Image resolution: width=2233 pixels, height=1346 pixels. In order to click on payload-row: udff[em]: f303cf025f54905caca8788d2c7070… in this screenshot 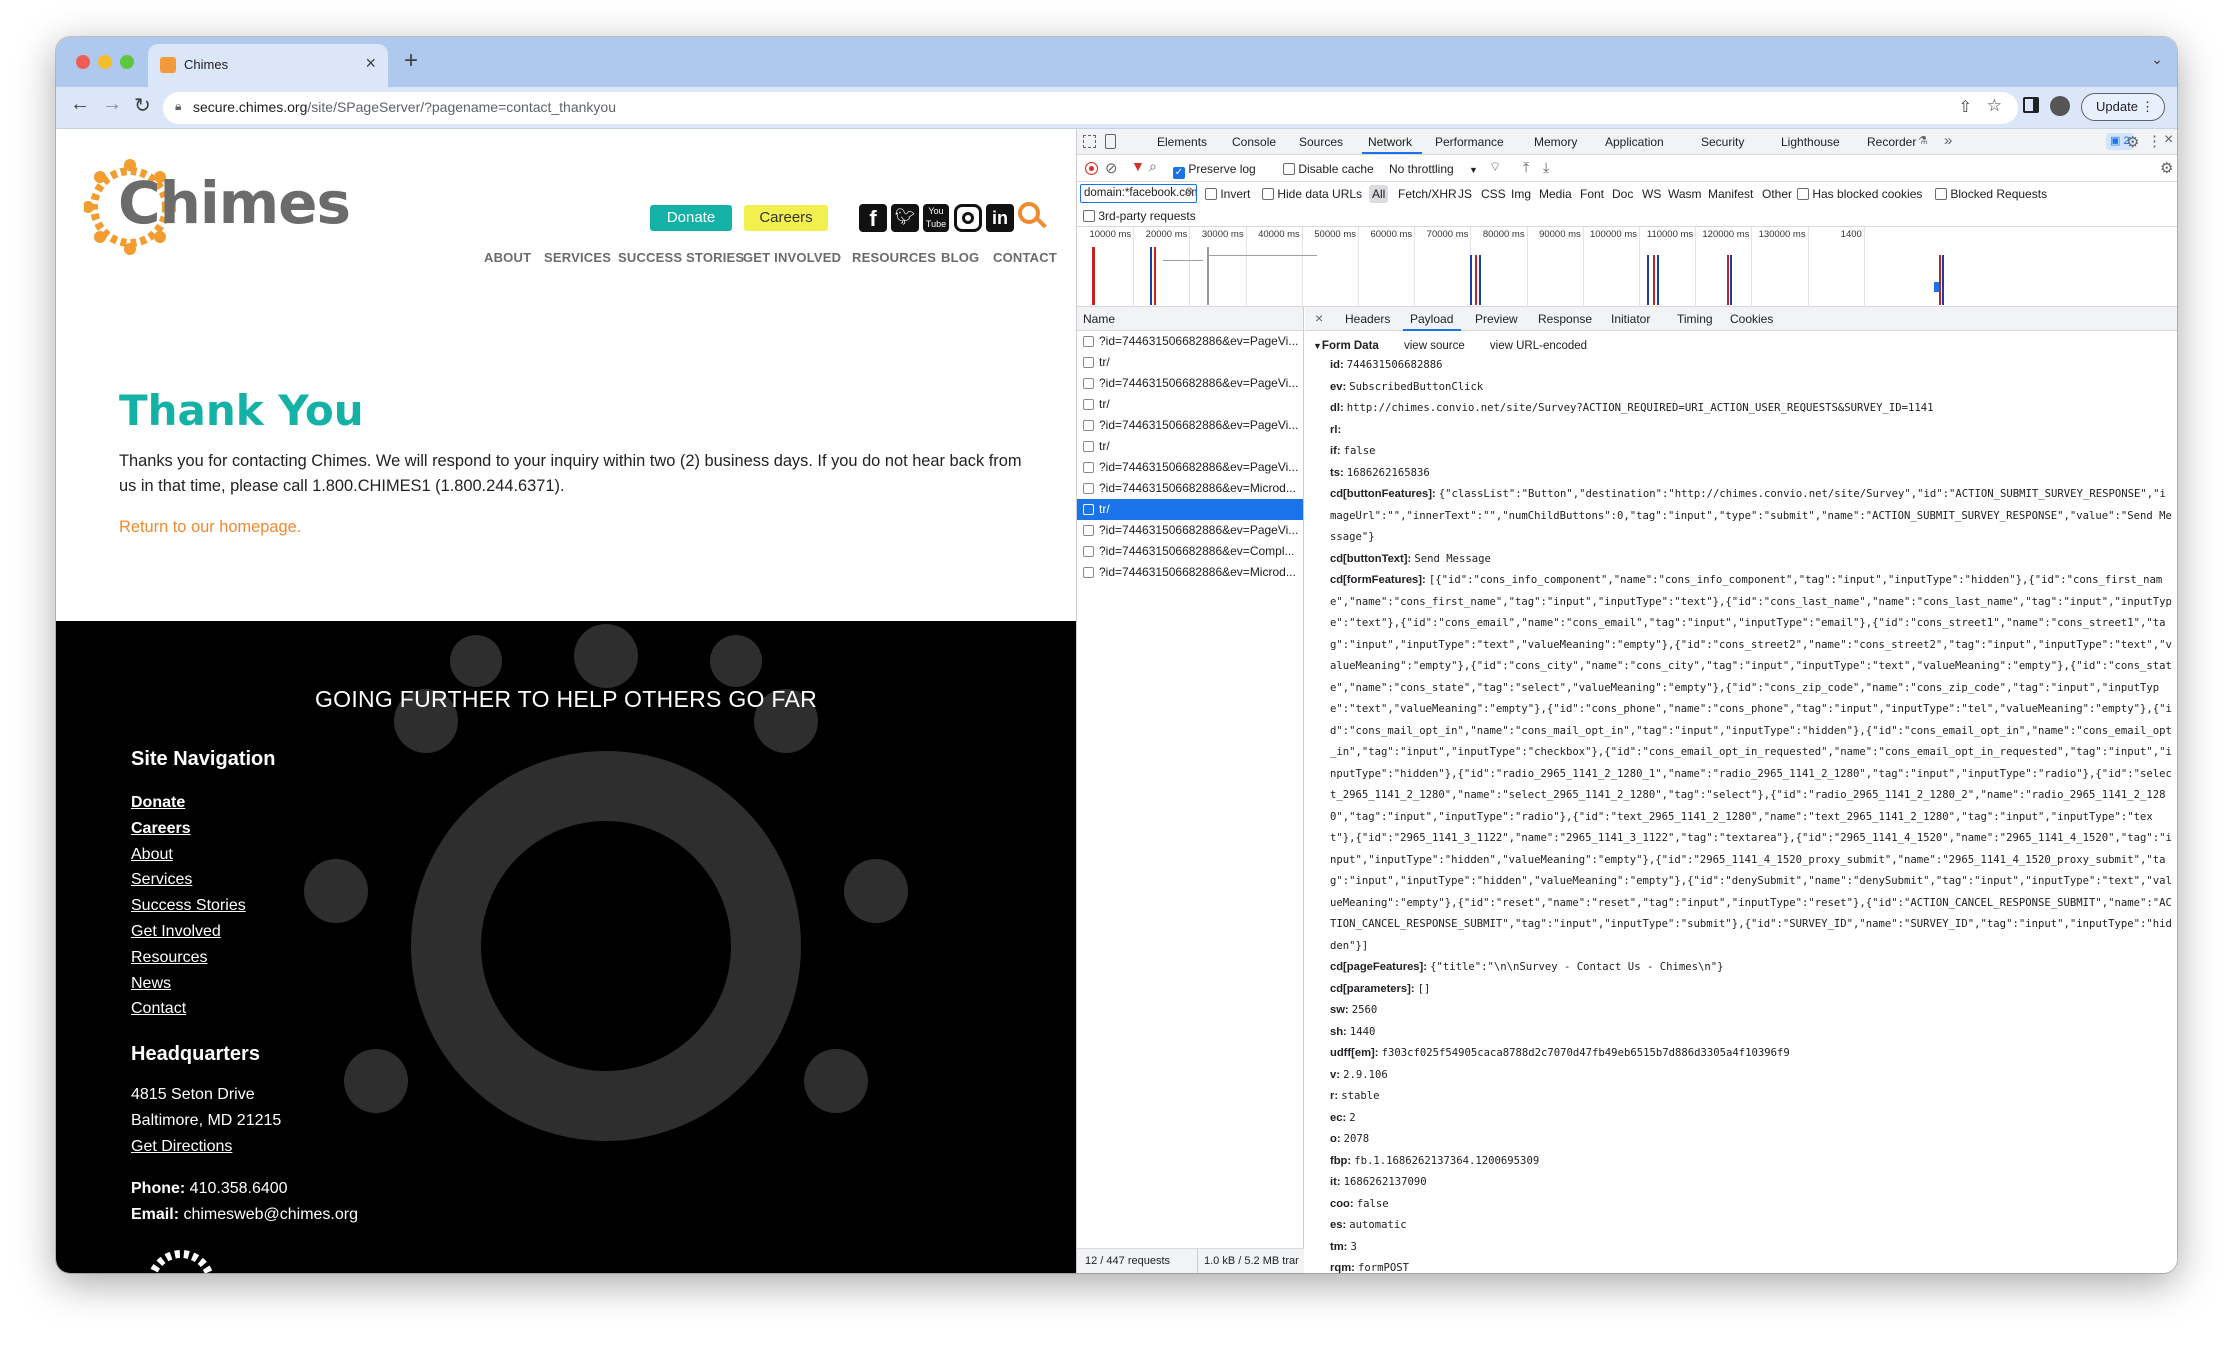, I will do `click(1741, 1054)`.